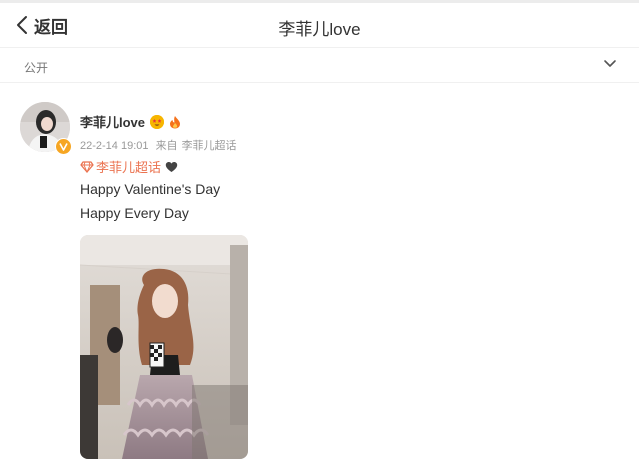 This screenshot has height=474, width=639. I want to click on post-date: 22-2-14 19:01, so click(114, 146).